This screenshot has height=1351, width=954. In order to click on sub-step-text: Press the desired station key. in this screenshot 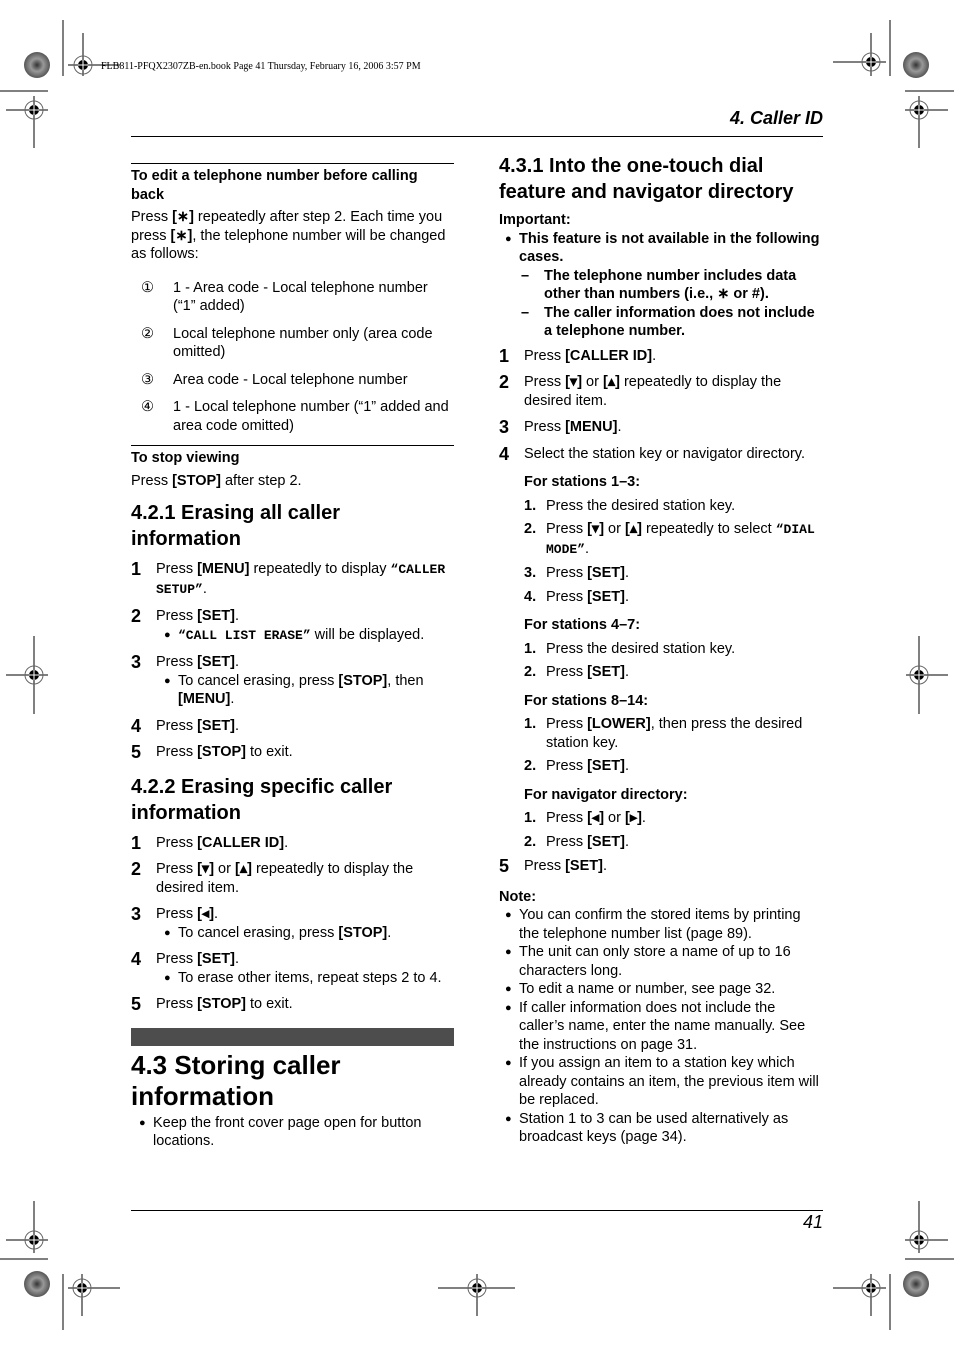, I will do `click(641, 648)`.